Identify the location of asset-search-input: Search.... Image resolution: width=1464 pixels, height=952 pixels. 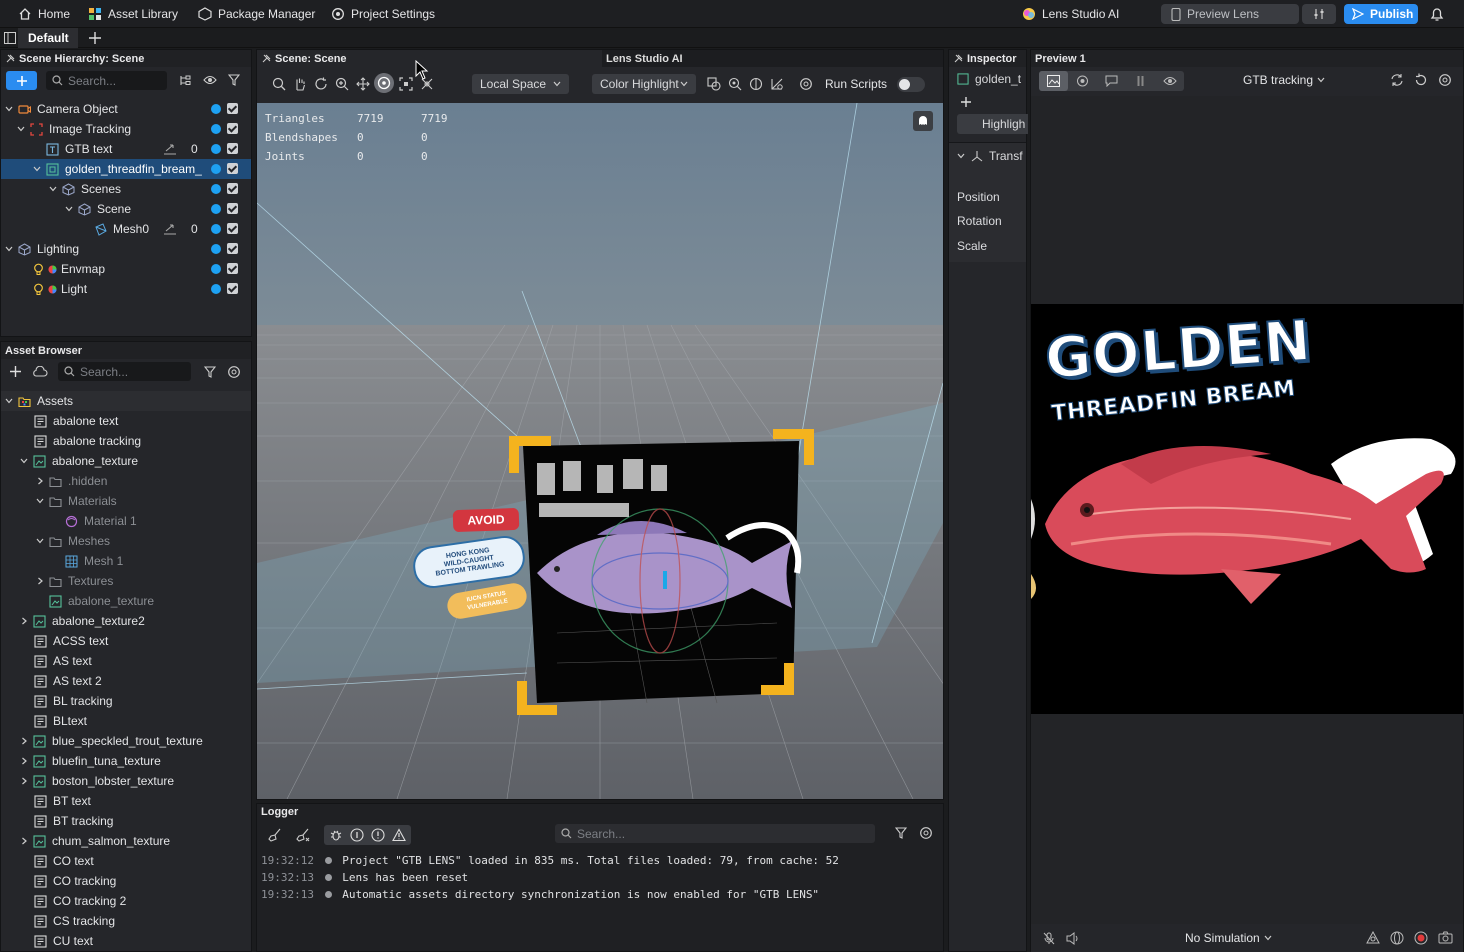
(124, 371).